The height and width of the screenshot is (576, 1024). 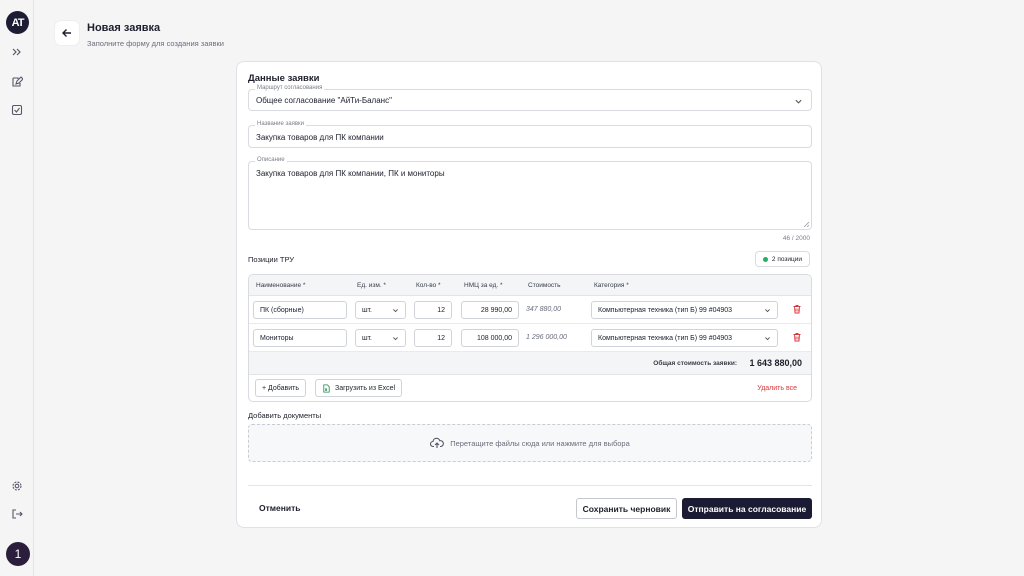 I want to click on positions-count: 2 позиции, so click(x=786, y=259).